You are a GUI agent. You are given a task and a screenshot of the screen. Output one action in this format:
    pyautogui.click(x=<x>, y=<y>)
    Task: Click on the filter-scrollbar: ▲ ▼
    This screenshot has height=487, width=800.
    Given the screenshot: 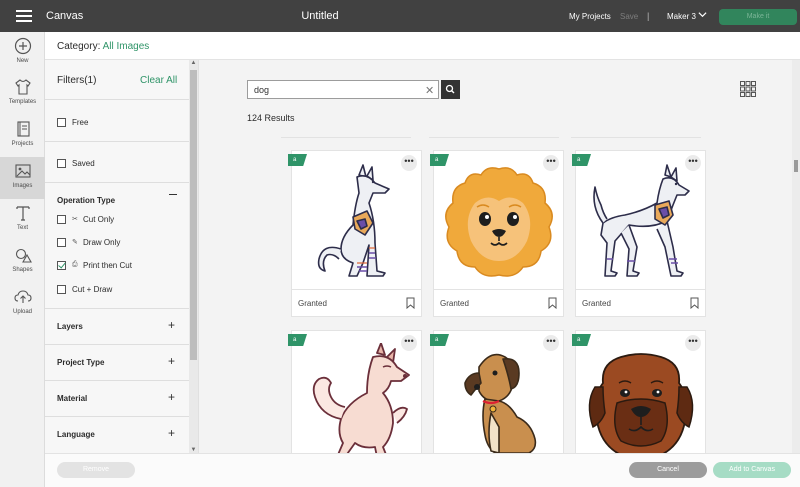 What is the action you would take?
    pyautogui.click(x=193, y=256)
    